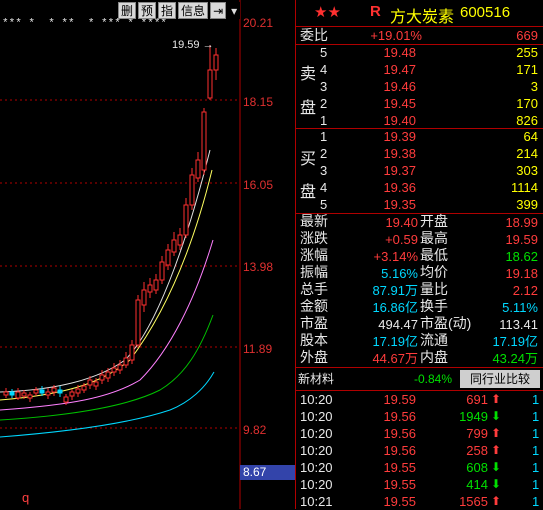  Describe the element at coordinates (399, 399) in the screenshot. I see `tick-price: 19.59` at that location.